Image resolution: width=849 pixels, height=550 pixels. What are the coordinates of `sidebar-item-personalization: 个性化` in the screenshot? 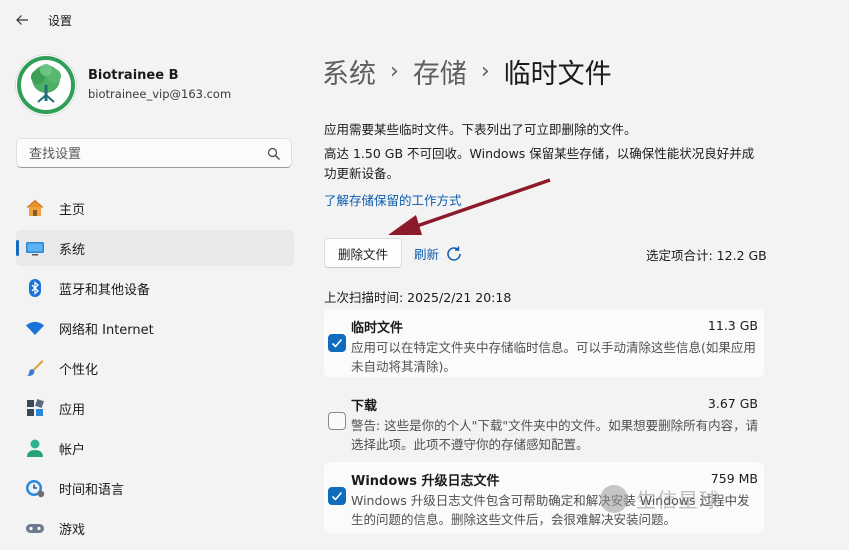 It's located at (155, 368).